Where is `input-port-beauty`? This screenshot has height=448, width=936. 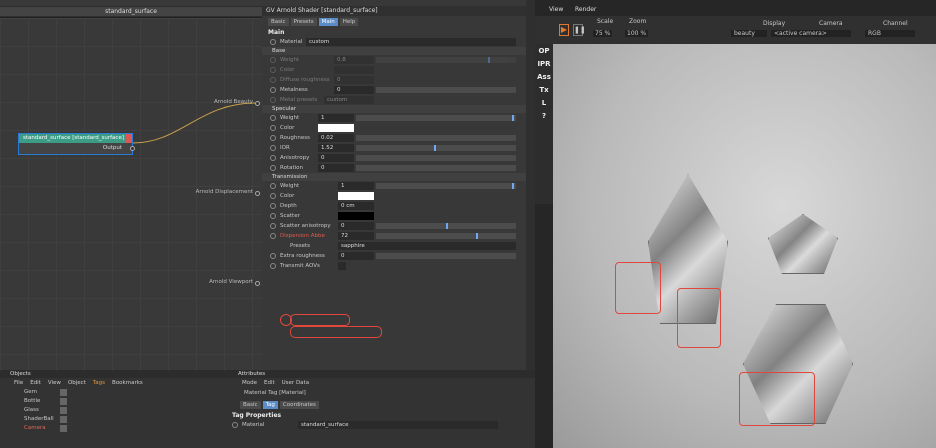
input-port-beauty is located at coordinates (257, 103).